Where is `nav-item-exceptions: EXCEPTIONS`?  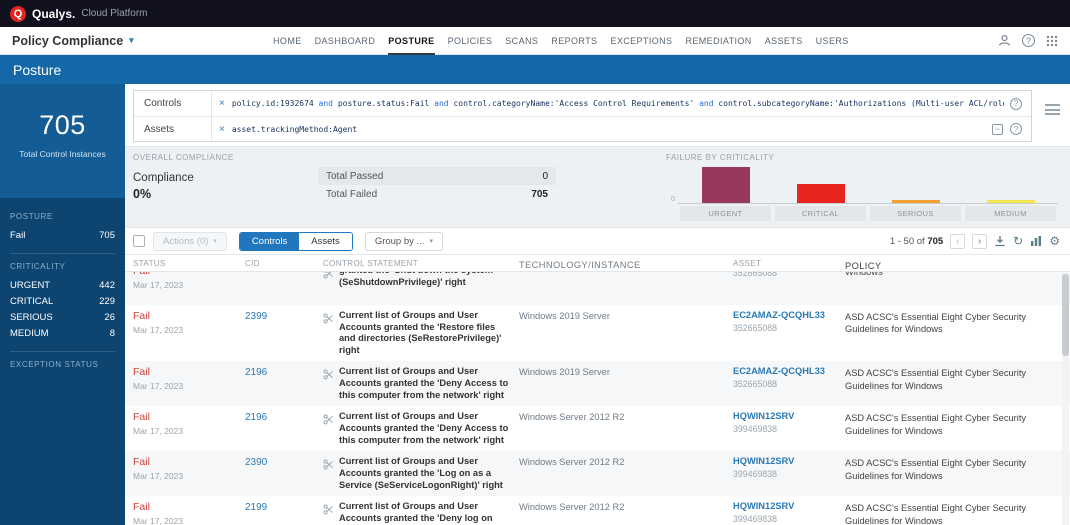 nav-item-exceptions: EXCEPTIONS is located at coordinates (641, 41).